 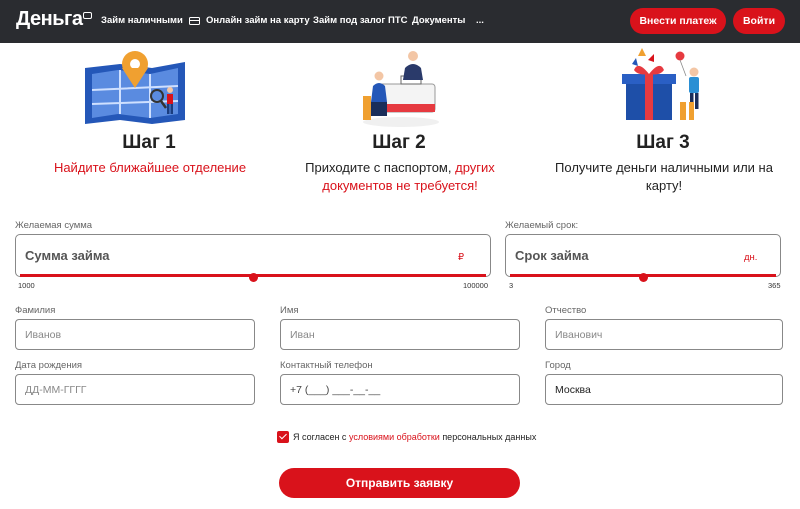 What do you see at coordinates (394, 437) in the screenshot?
I see `consent-terms-link: условиями обработки` at bounding box center [394, 437].